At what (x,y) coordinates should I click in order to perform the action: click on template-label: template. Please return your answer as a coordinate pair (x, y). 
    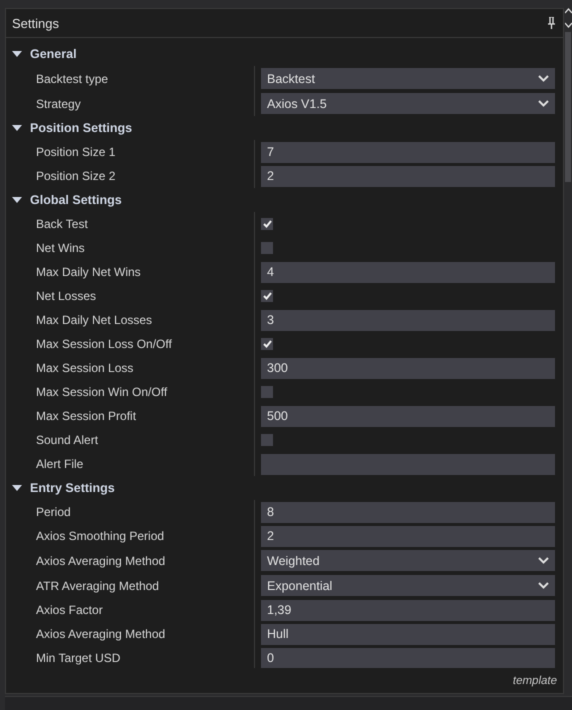
    Looking at the image, I should click on (534, 681).